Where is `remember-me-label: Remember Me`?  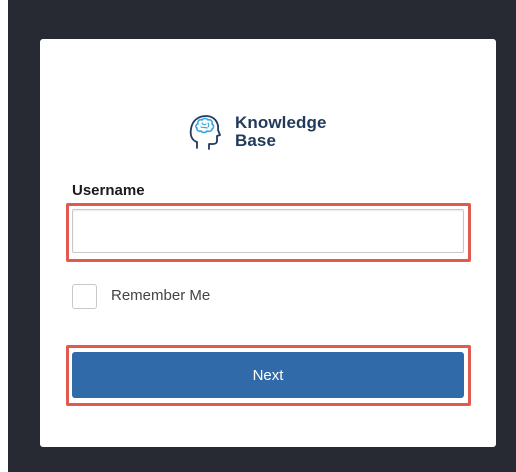 remember-me-label: Remember Me is located at coordinates (160, 295).